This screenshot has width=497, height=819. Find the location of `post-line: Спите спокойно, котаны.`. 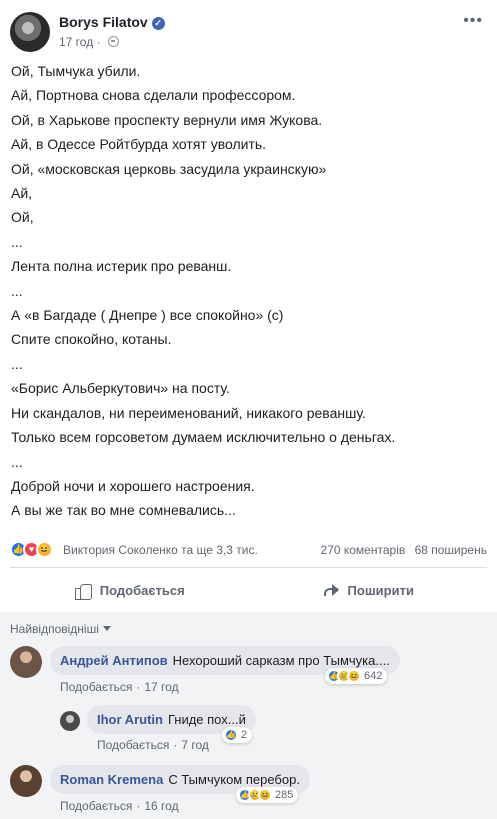

post-line: Спите спокойно, котаны. is located at coordinates (91, 339).